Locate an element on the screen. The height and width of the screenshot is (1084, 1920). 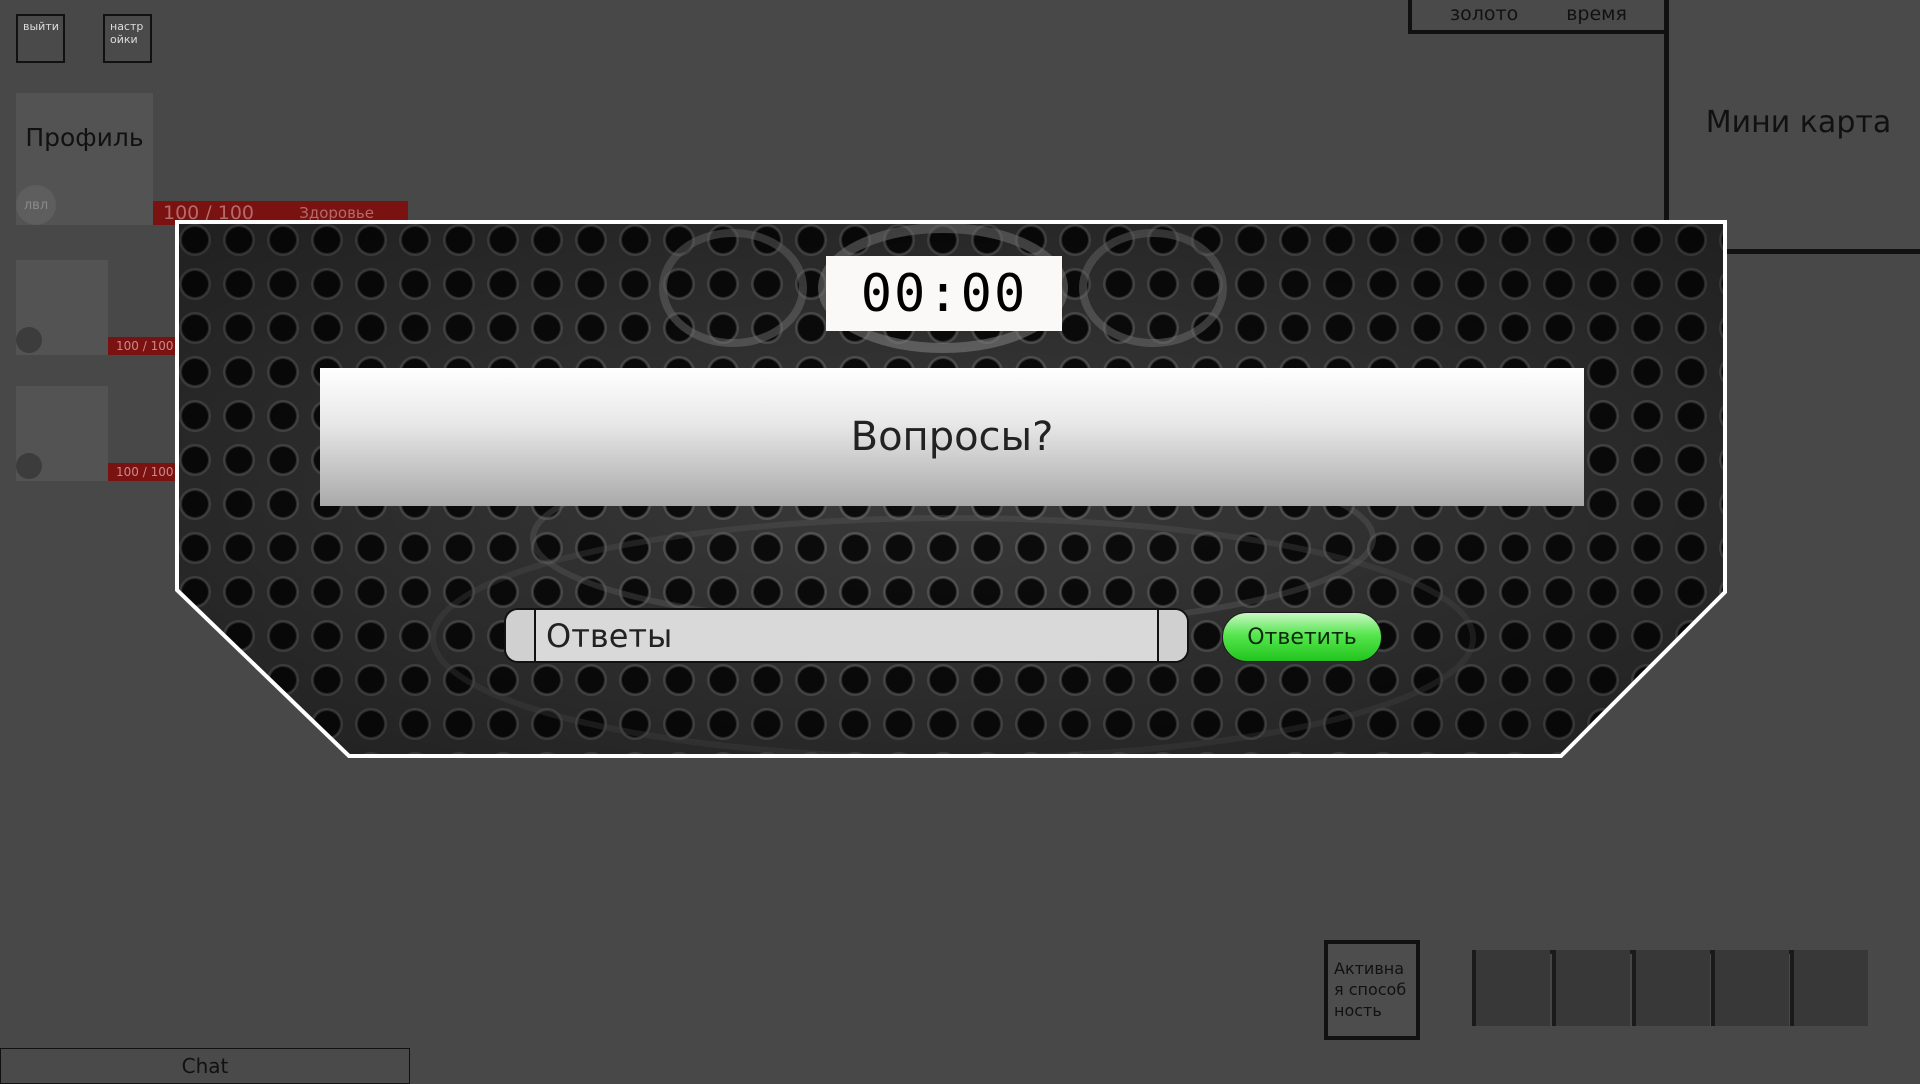
answer-input is located at coordinates (846, 635).